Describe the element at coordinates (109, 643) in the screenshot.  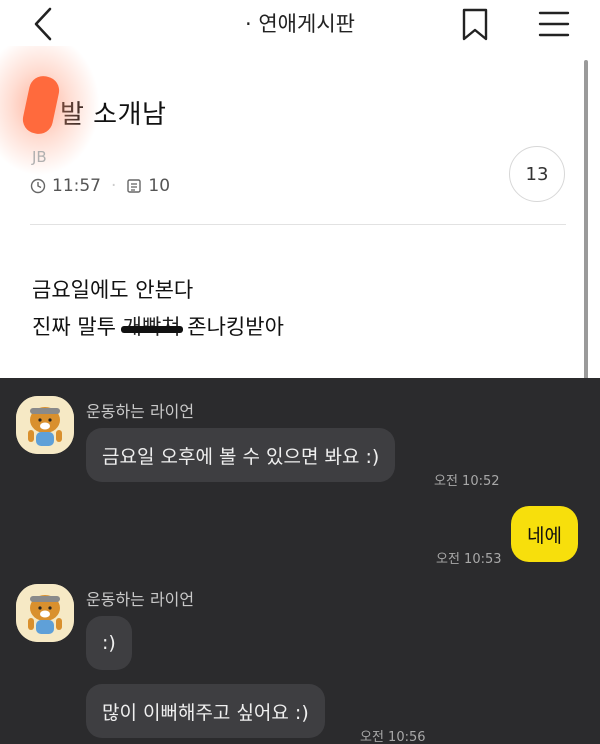
I see `chat-bubble: :)` at that location.